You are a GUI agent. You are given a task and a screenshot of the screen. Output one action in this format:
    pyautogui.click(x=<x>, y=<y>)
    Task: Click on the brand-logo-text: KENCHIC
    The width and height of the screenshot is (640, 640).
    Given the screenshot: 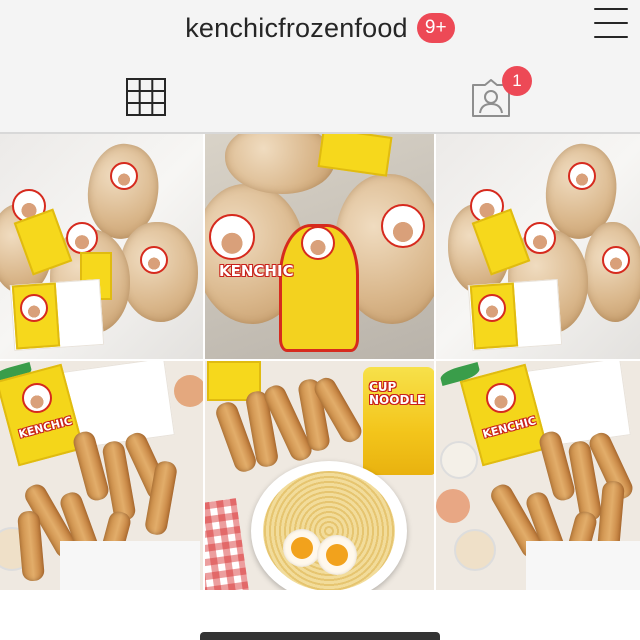 What is the action you would take?
    pyautogui.click(x=256, y=271)
    